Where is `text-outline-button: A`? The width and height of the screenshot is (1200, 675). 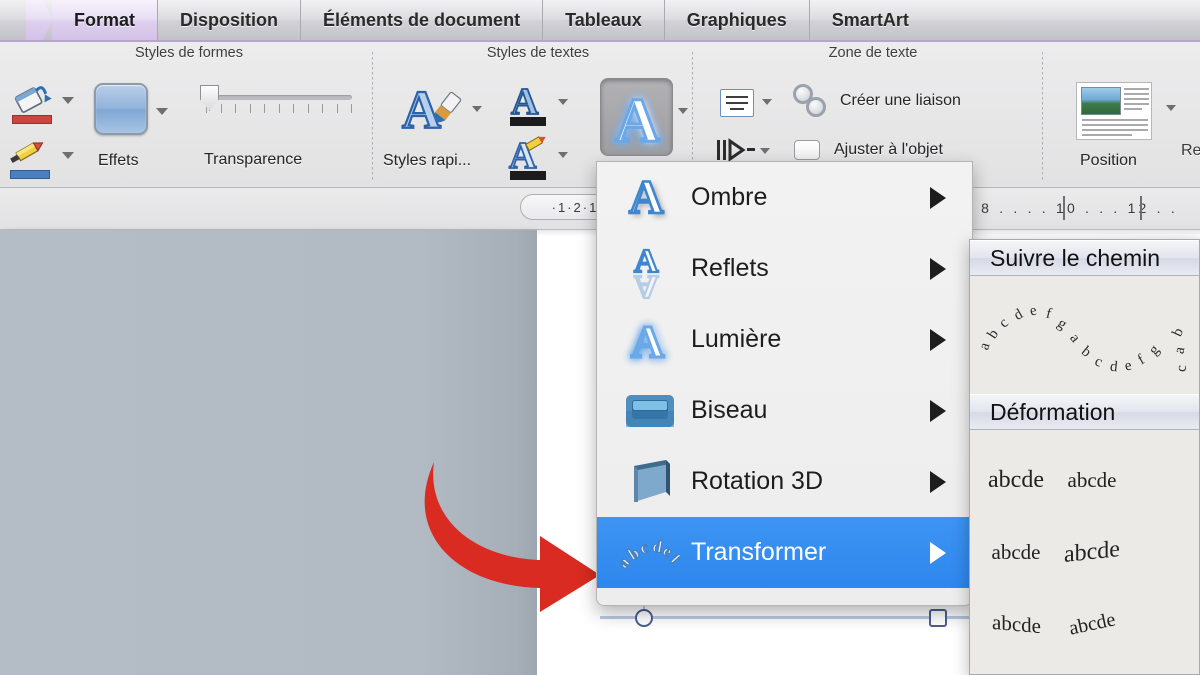 text-outline-button: A is located at coordinates (529, 158).